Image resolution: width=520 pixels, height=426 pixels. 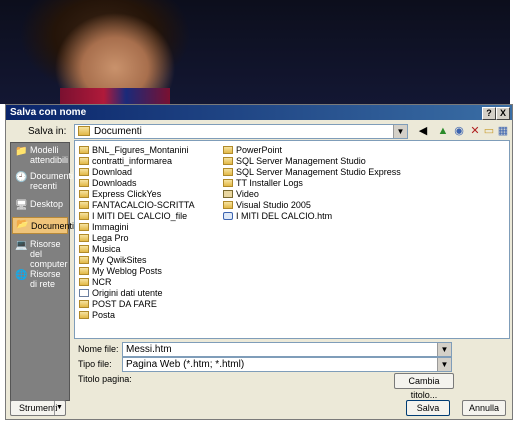 What do you see at coordinates (43, 225) in the screenshot?
I see `place-documenti: 📂 Documenti` at bounding box center [43, 225].